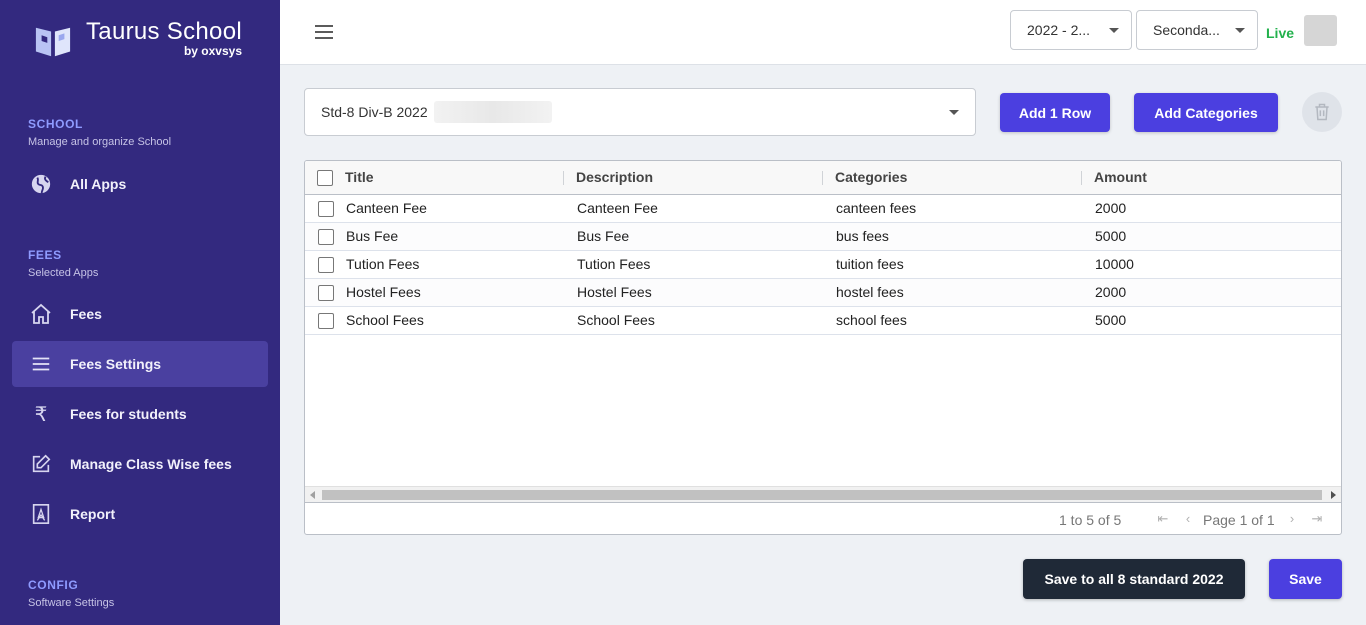  What do you see at coordinates (151, 464) in the screenshot?
I see `sidebar-item-label: Manage Class Wise fees` at bounding box center [151, 464].